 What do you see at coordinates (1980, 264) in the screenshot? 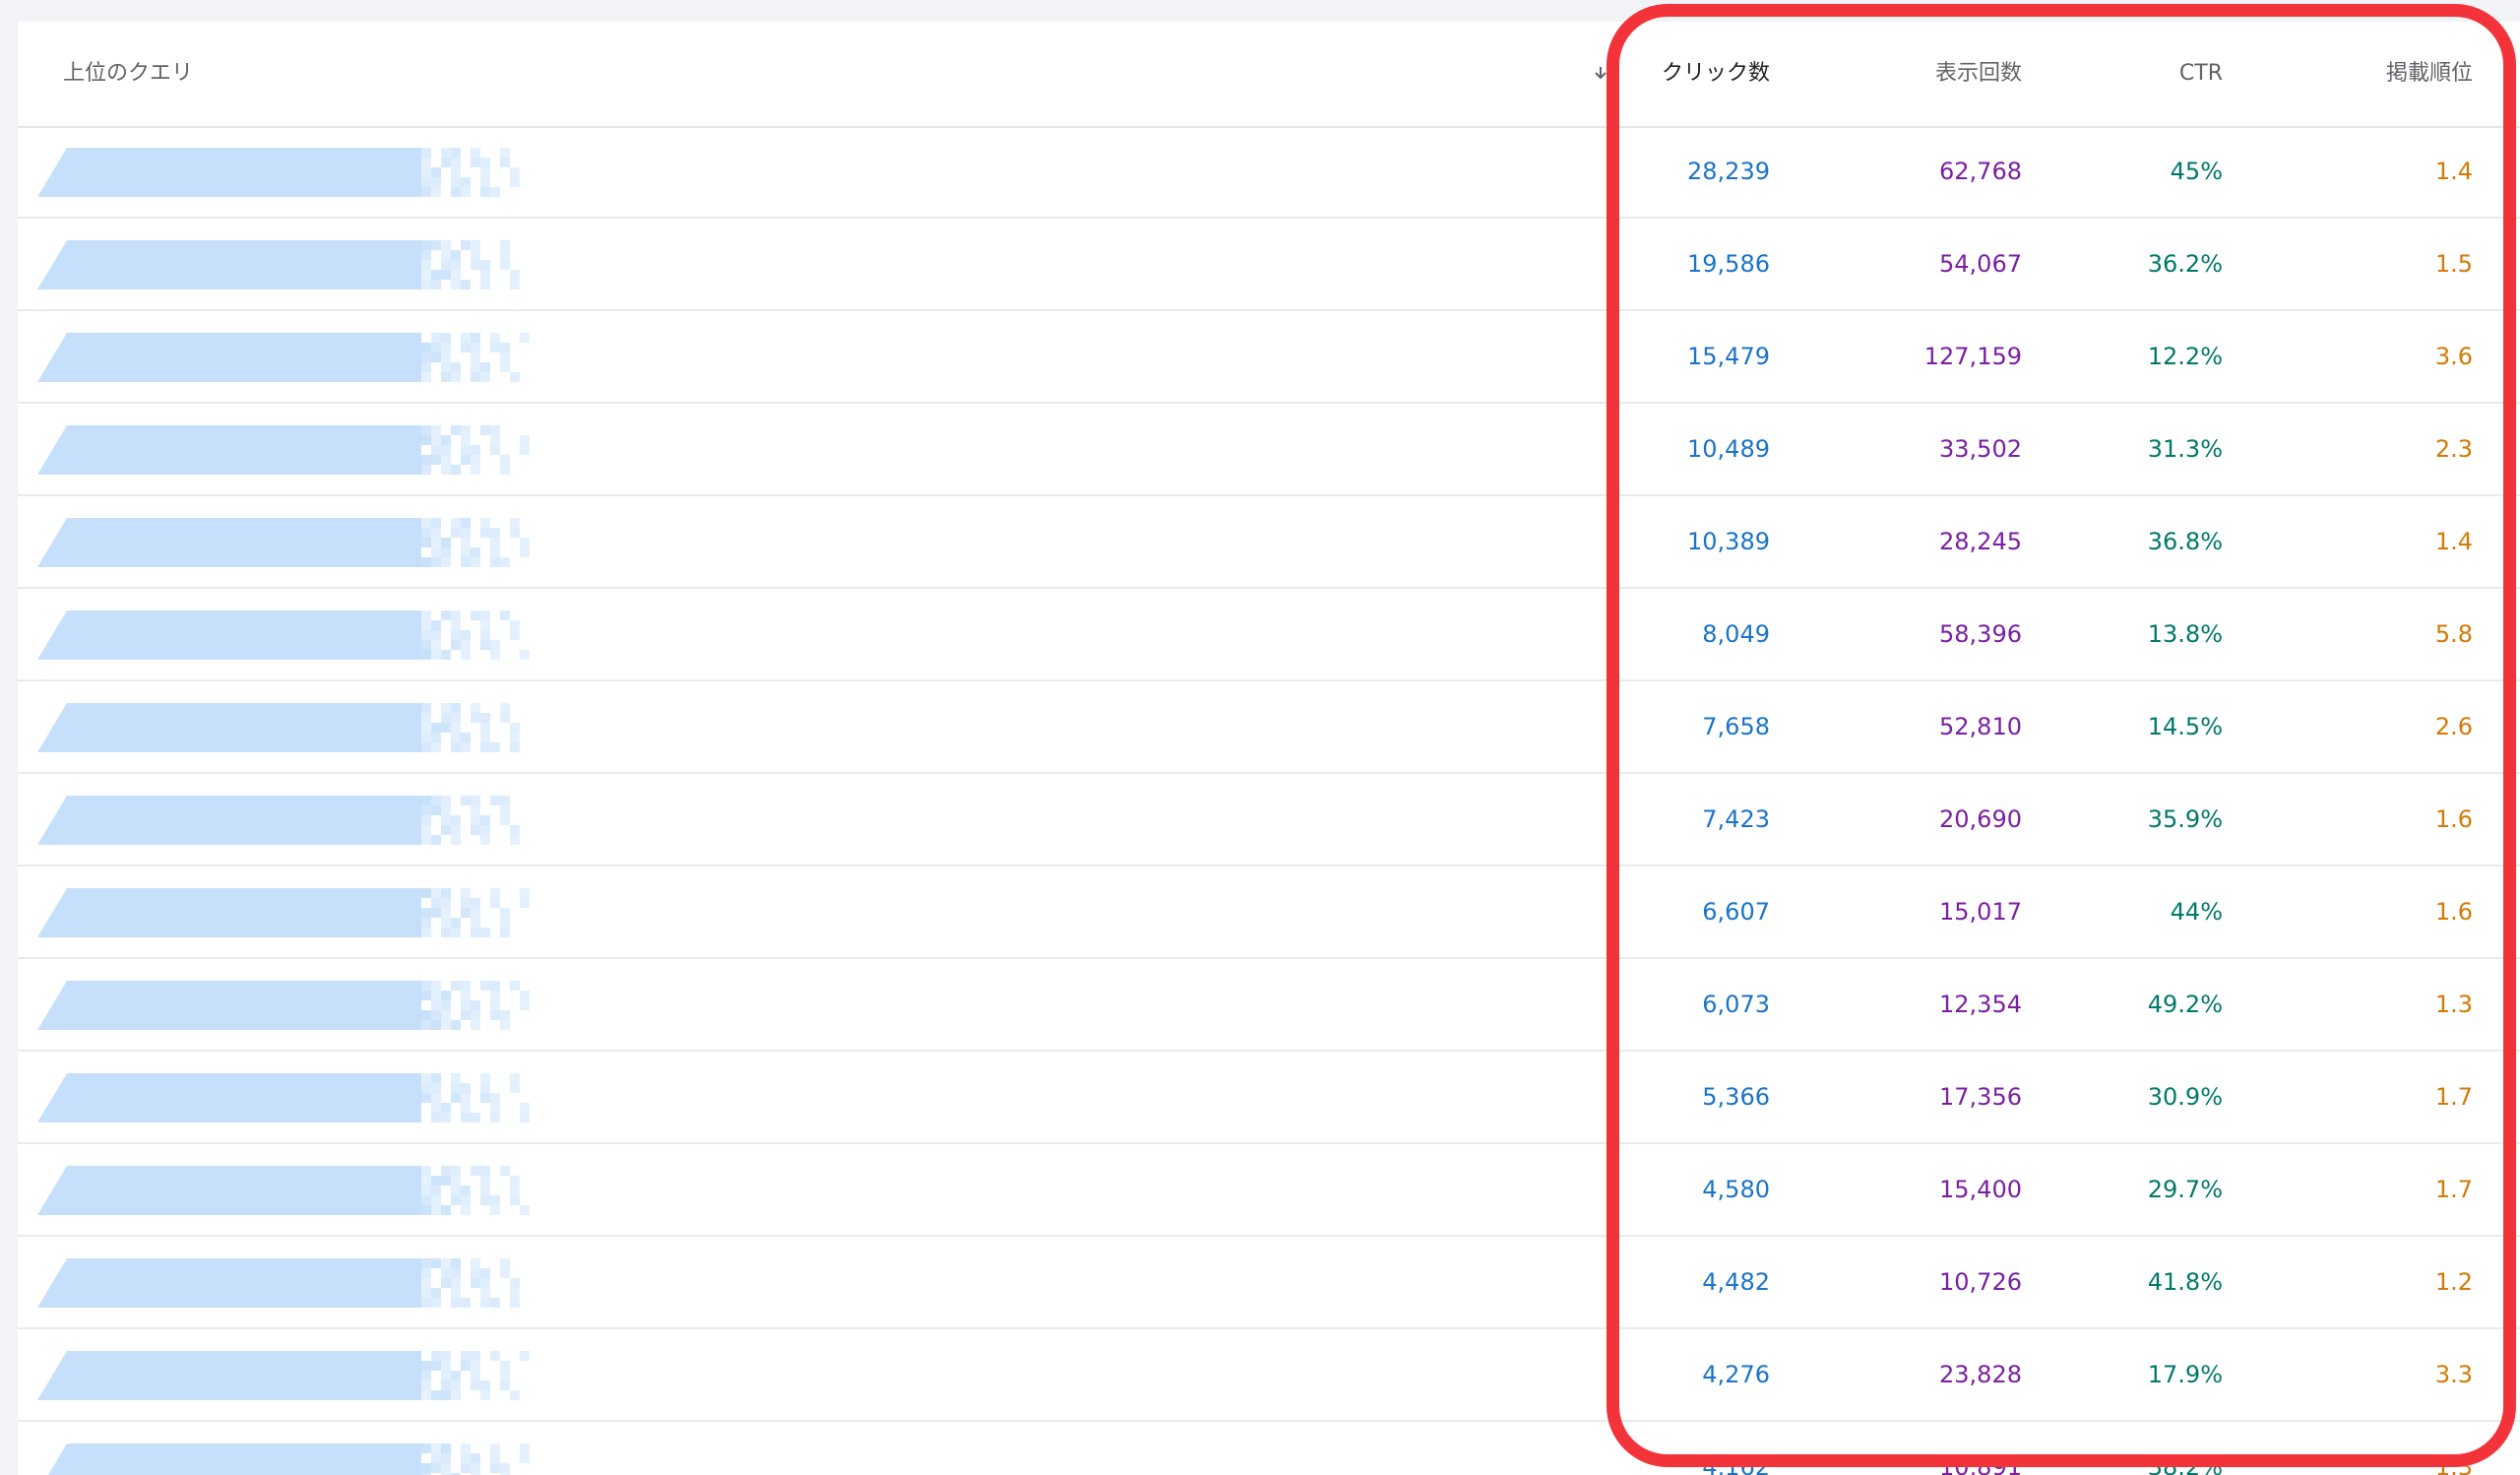
I see `impressions-cell: 54,067` at bounding box center [1980, 264].